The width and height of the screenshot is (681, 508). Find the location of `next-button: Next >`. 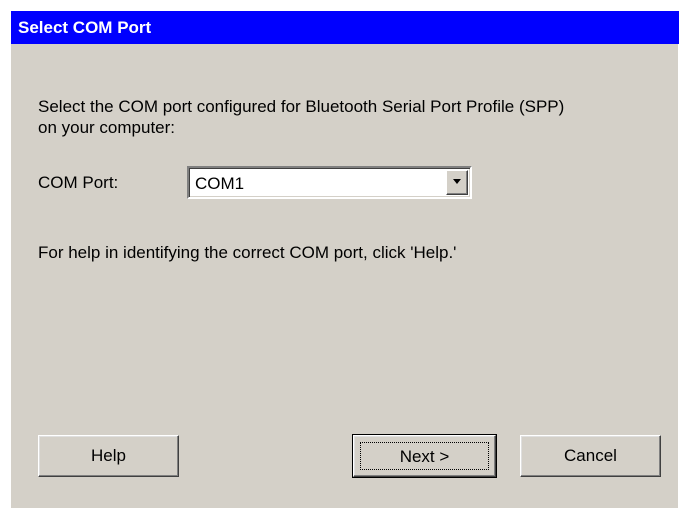

next-button: Next > is located at coordinates (424, 456).